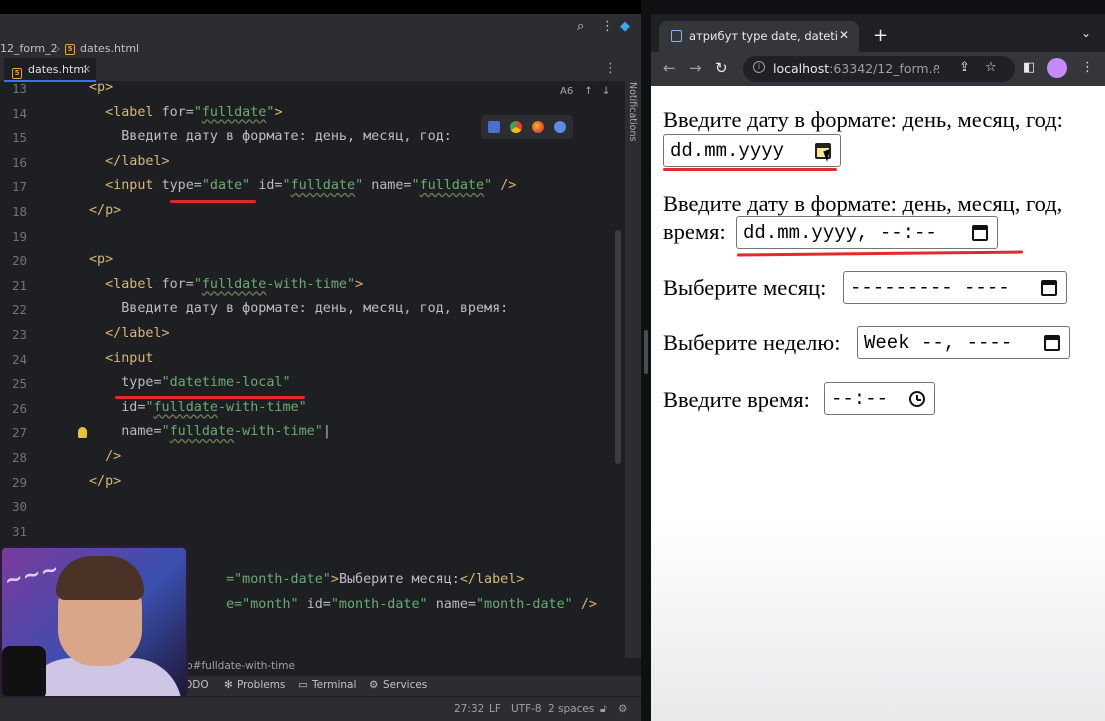 The image size is (1105, 721). What do you see at coordinates (618, 347) in the screenshot?
I see `editor-scrollbar` at bounding box center [618, 347].